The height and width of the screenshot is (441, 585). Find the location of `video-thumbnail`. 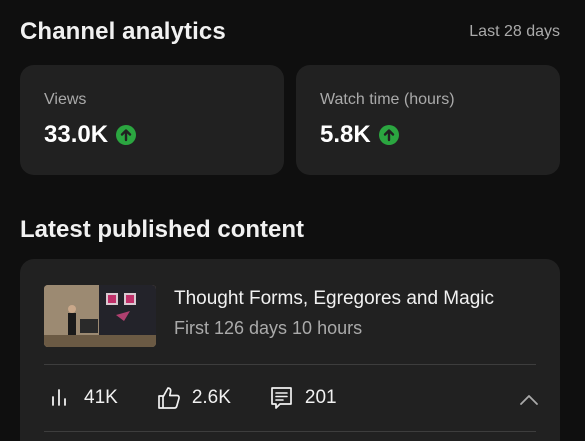

video-thumbnail is located at coordinates (100, 316).